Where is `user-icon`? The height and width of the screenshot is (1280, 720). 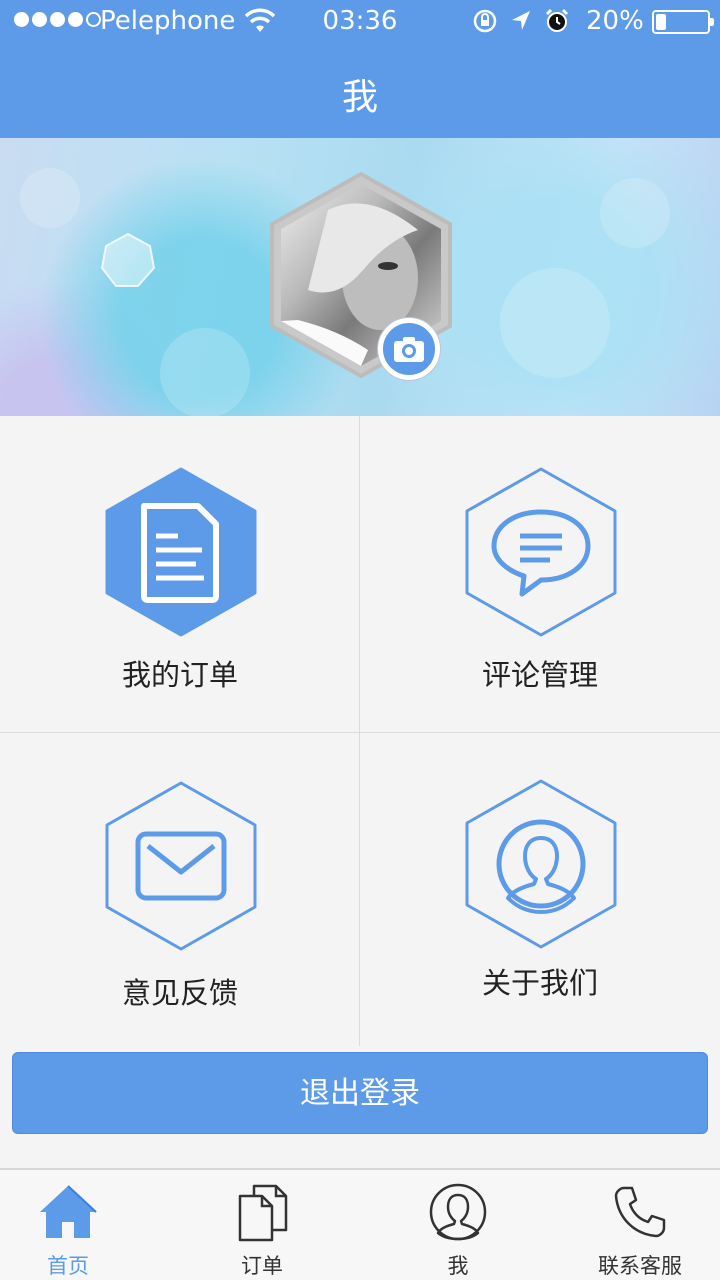 user-icon is located at coordinates (541, 864).